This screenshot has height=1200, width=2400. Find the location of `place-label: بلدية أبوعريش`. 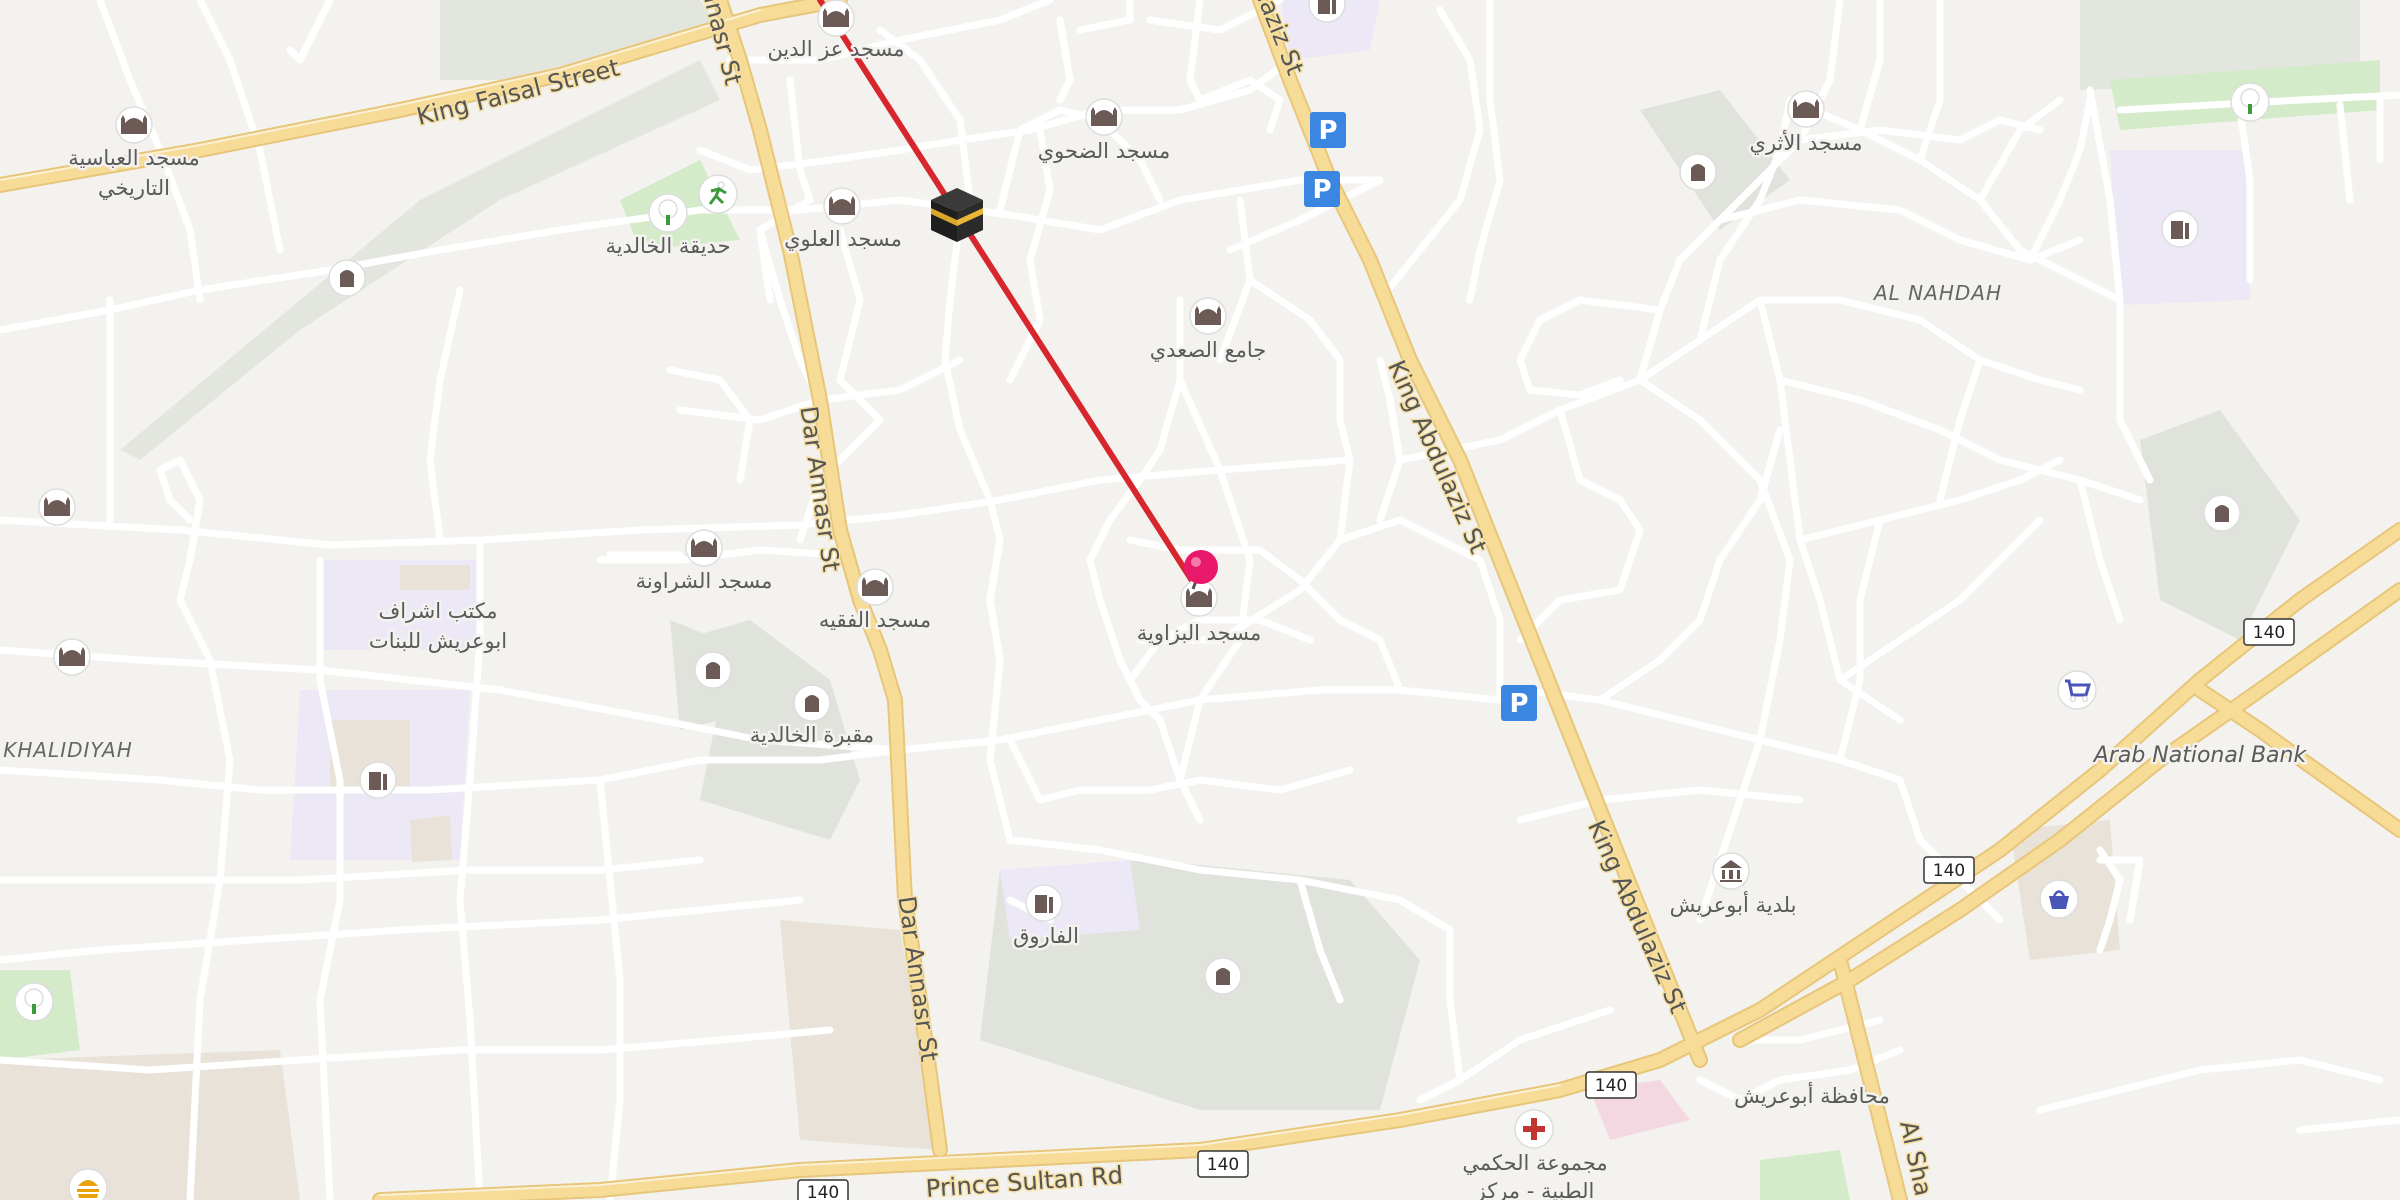

place-label: بلدية أبوعريش is located at coordinates (1733, 904).